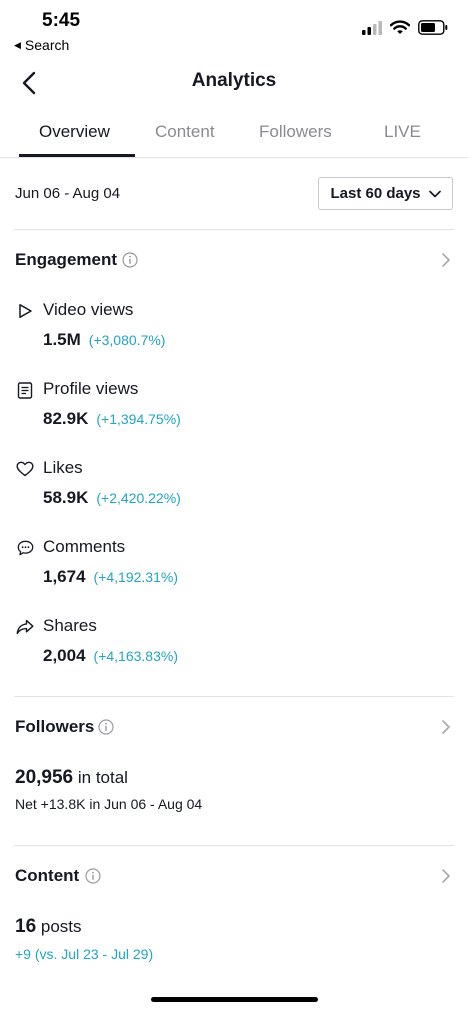  What do you see at coordinates (64, 576) in the screenshot?
I see `metric-value: 1,674` at bounding box center [64, 576].